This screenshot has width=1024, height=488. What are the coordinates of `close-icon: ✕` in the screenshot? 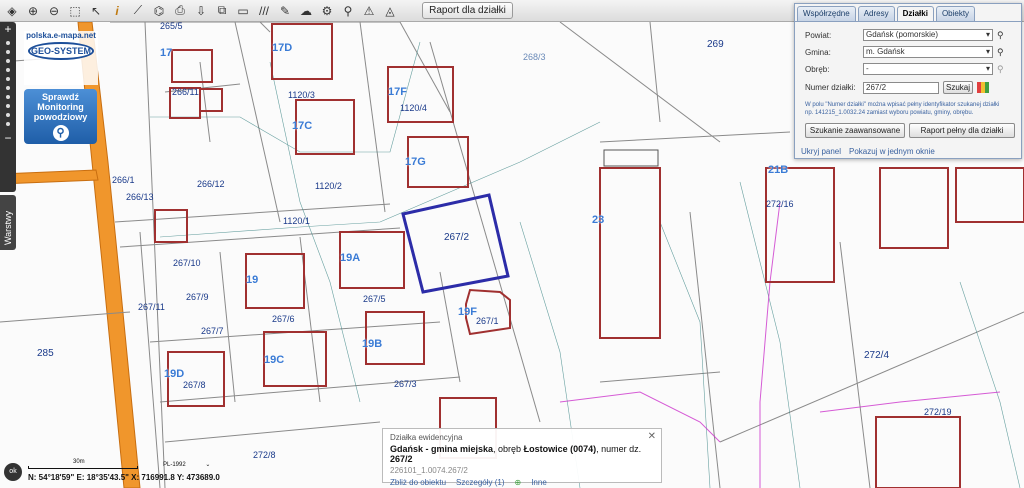 It's located at (652, 436).